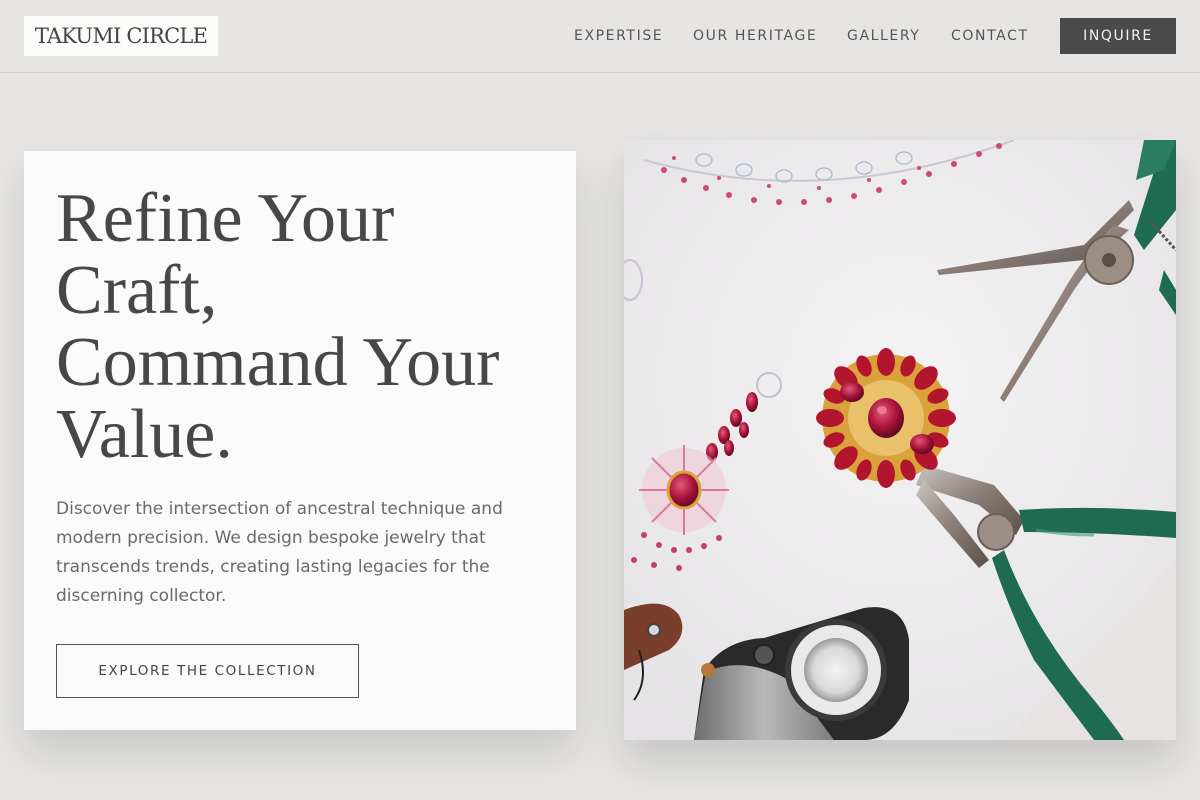 The height and width of the screenshot is (800, 1200). I want to click on ruby-brooch, so click(886, 418).